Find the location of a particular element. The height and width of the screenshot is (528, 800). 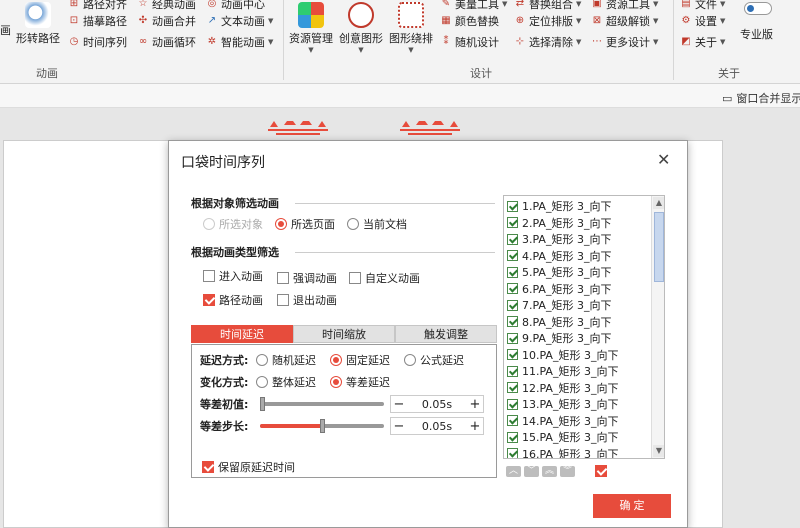

select-clear-button: ⊹ 选择清除 ▼ is located at coordinates (548, 42).